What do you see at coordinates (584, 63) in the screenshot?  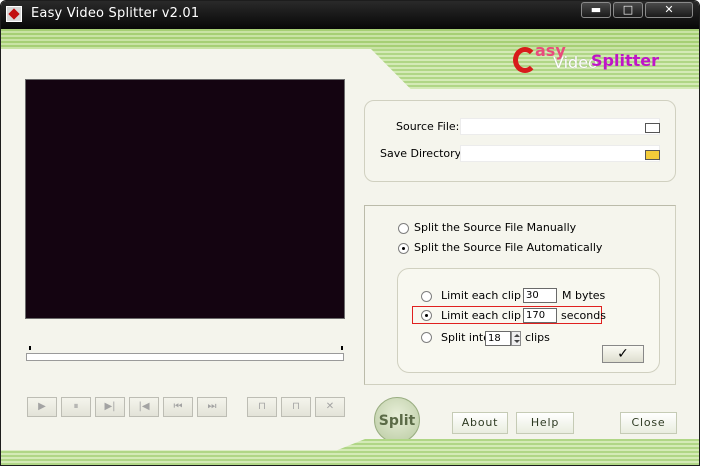 I see `app-logo: asy Video Splitter` at bounding box center [584, 63].